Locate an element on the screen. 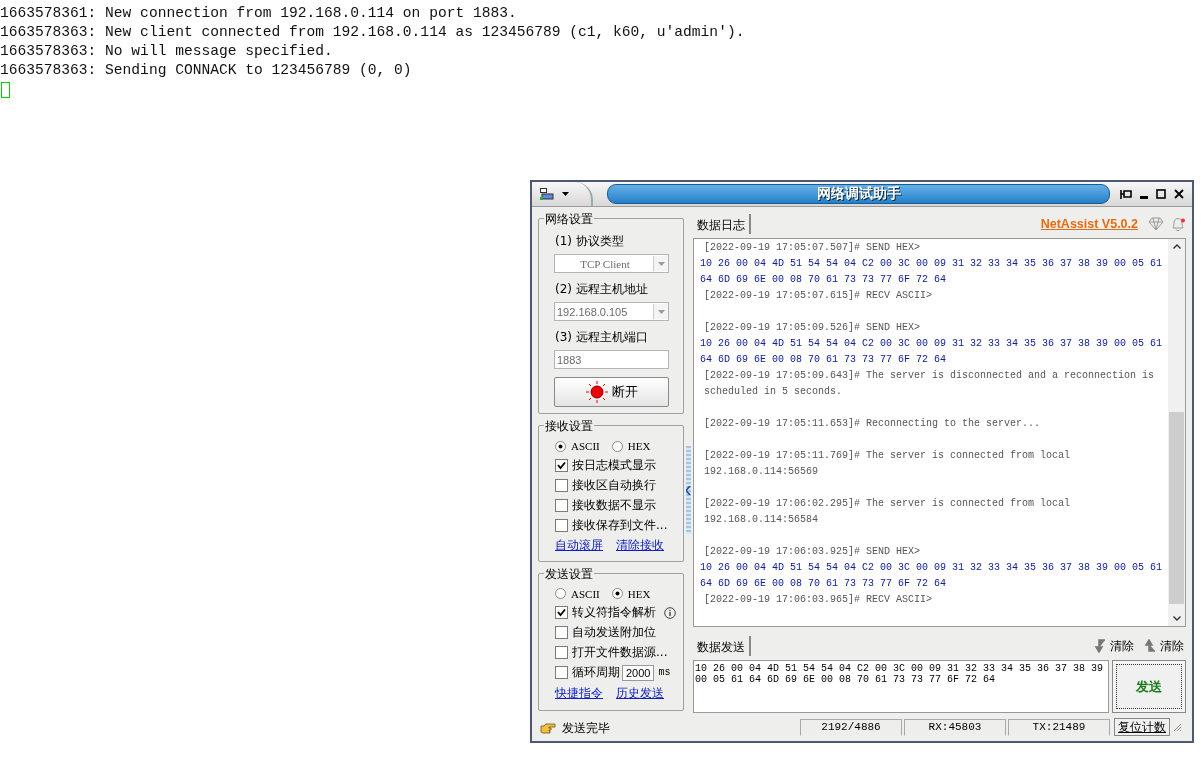 Image resolution: width=1201 pixels, height=758 pixels. pointing-hand-icon is located at coordinates (548, 728).